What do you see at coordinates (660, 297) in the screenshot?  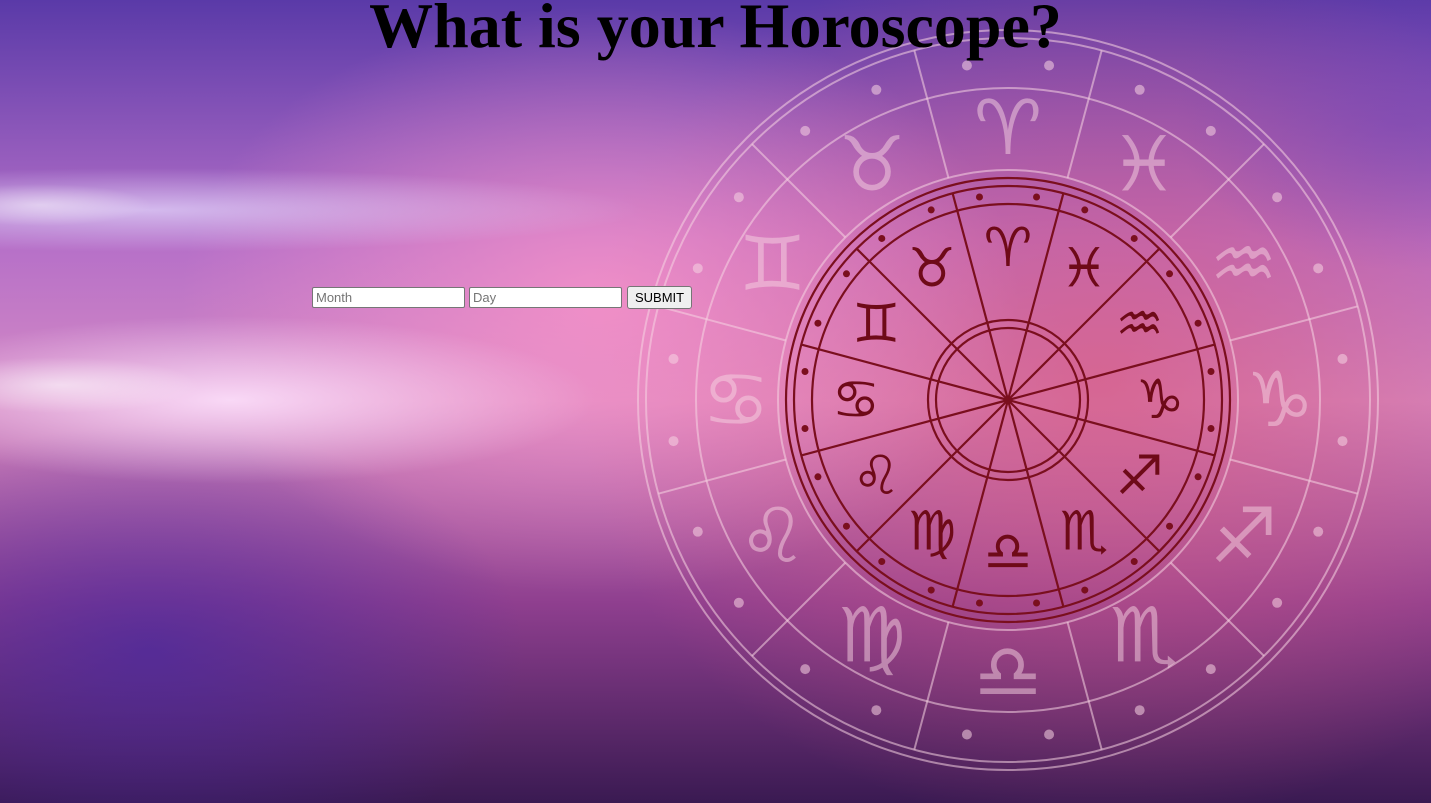 I see `submit-button: SUBMIT` at bounding box center [660, 297].